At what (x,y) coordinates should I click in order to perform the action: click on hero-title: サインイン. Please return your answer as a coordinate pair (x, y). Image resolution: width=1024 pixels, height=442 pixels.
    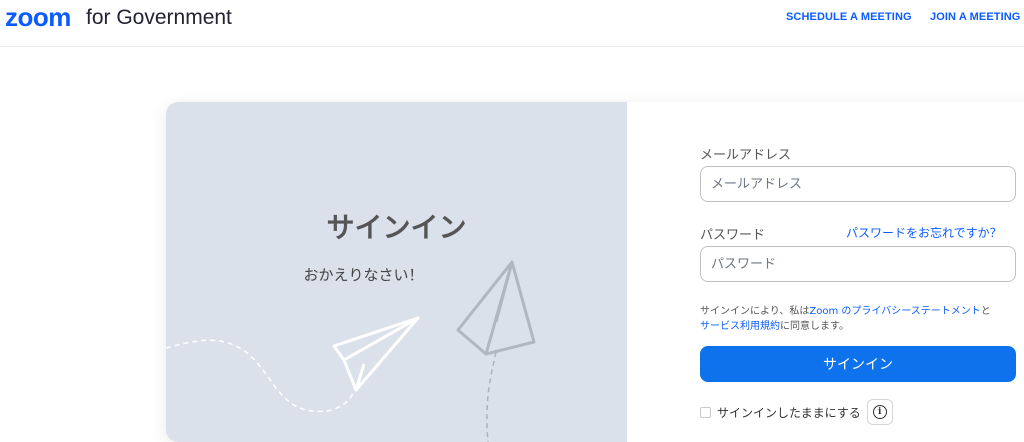
    Looking at the image, I should click on (396, 227).